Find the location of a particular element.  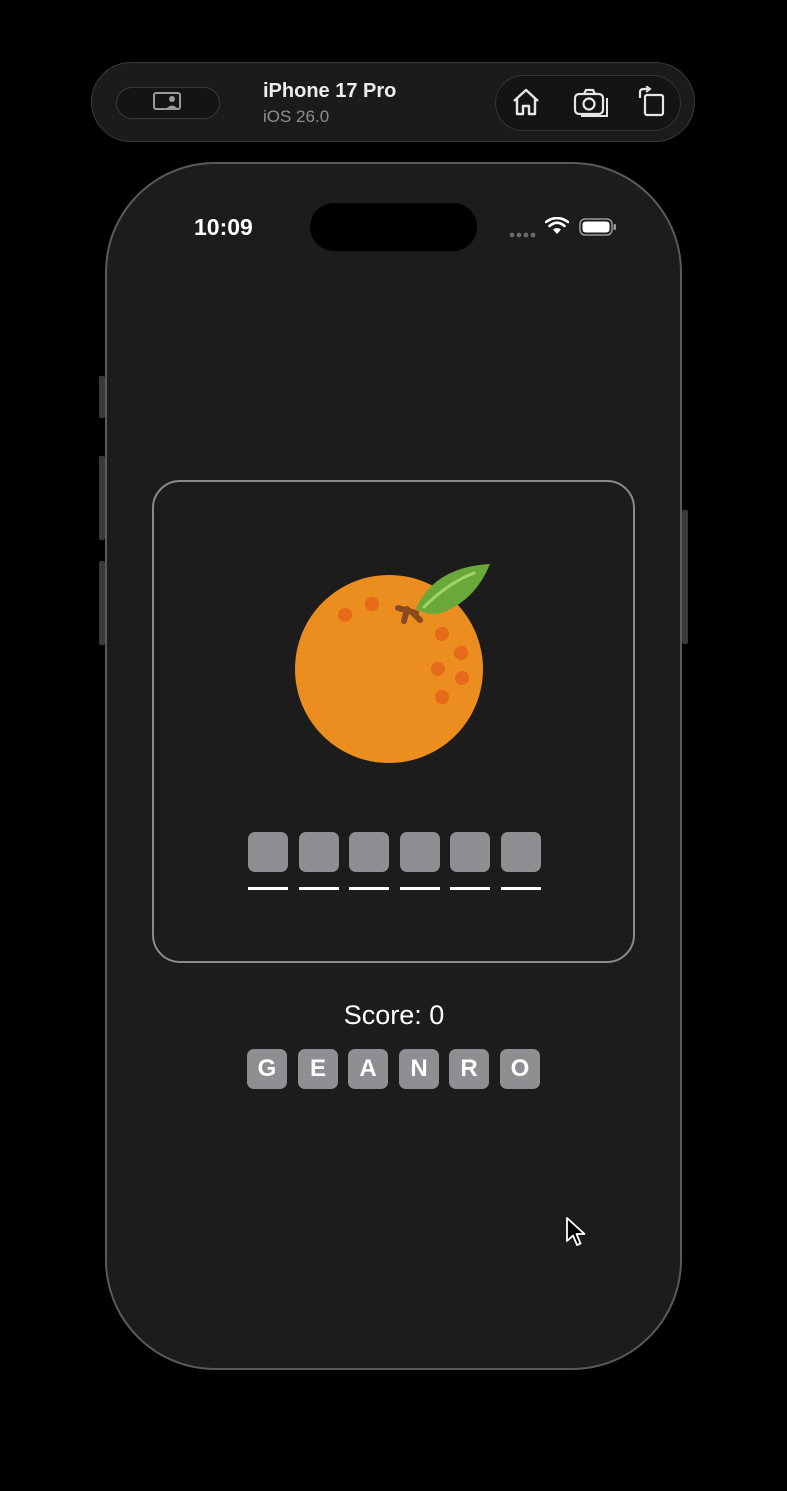

battery-icon is located at coordinates (598, 229).